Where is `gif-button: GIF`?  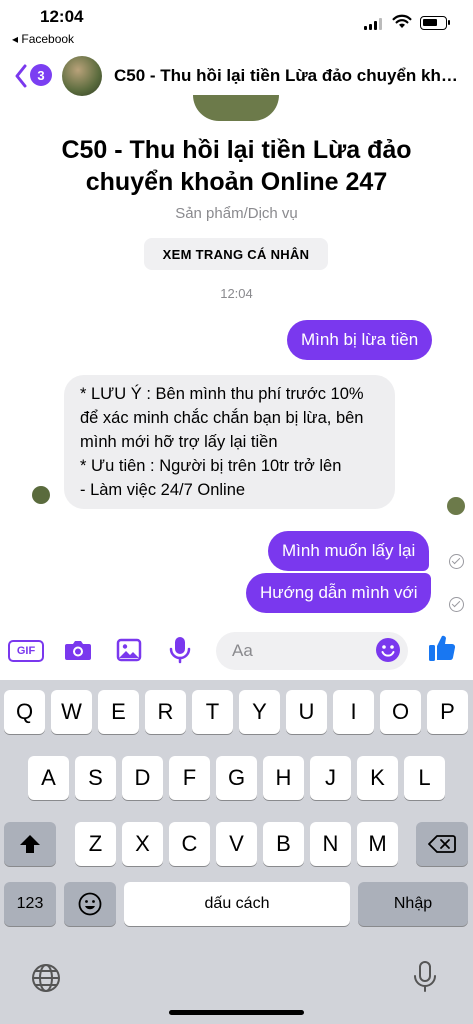
gif-button: GIF is located at coordinates (26, 651).